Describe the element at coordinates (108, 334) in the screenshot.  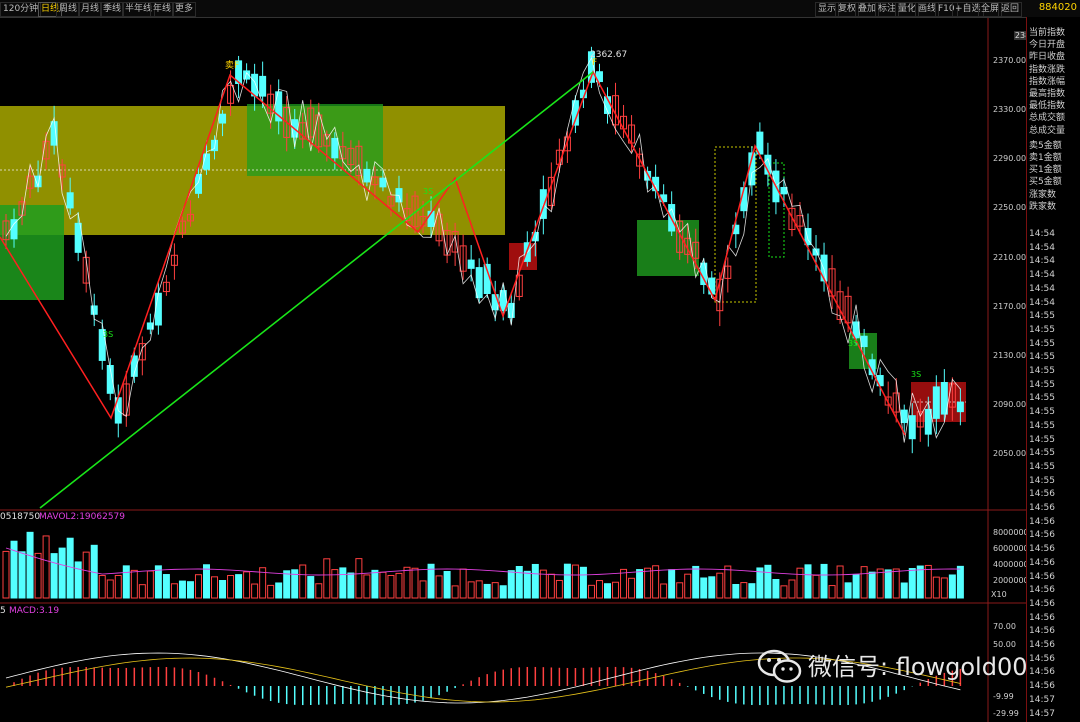
I see `buy3-mark-1: 3S` at that location.